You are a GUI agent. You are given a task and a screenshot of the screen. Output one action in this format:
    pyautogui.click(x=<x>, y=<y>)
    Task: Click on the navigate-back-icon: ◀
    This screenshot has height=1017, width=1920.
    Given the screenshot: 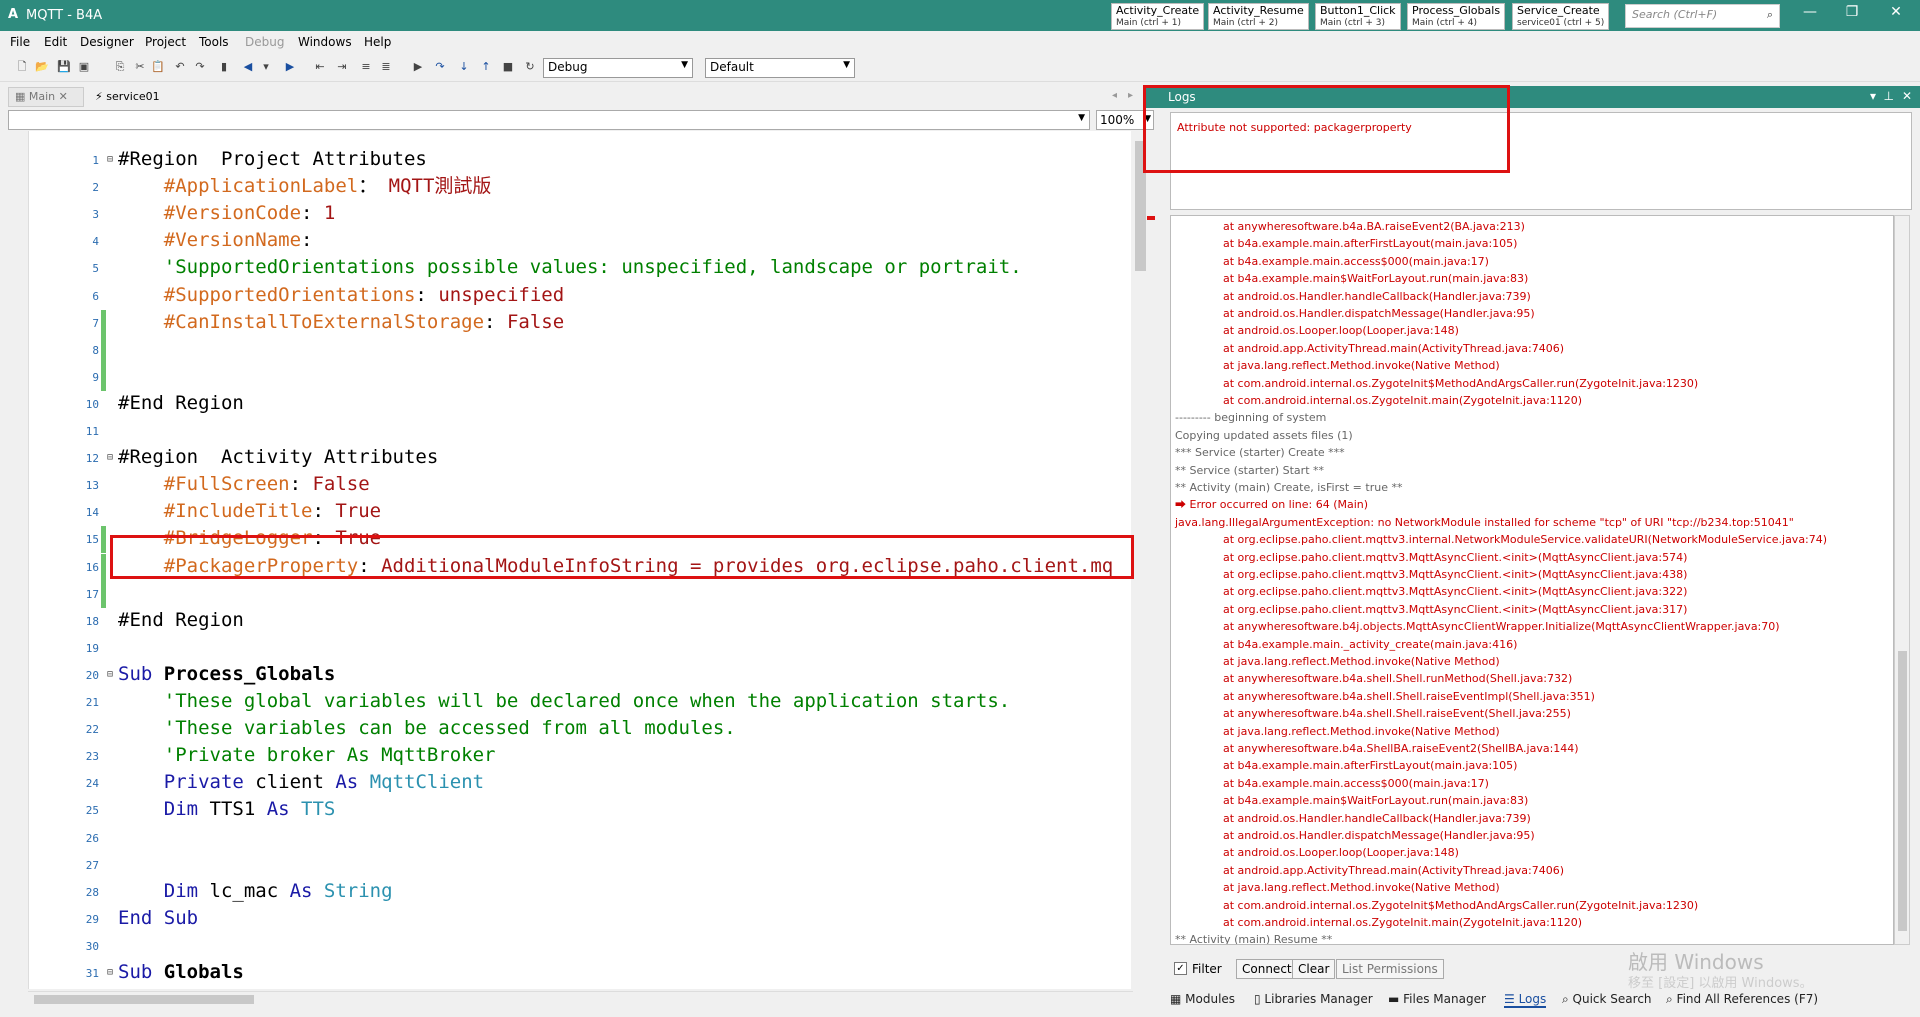 What is the action you would take?
    pyautogui.click(x=248, y=67)
    